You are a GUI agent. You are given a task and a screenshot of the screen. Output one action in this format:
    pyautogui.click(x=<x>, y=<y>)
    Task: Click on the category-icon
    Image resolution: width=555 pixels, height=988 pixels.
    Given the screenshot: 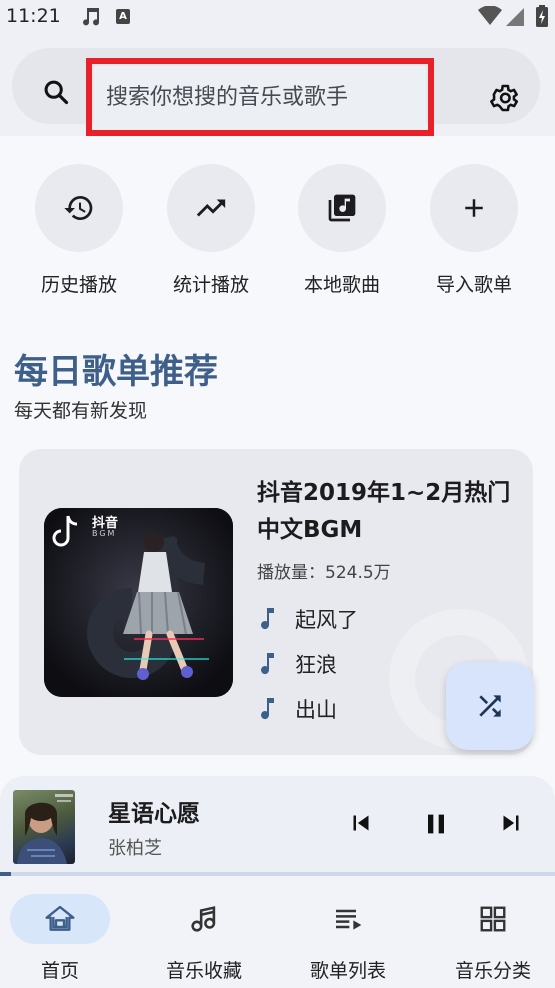 What is the action you would take?
    pyautogui.click(x=493, y=919)
    